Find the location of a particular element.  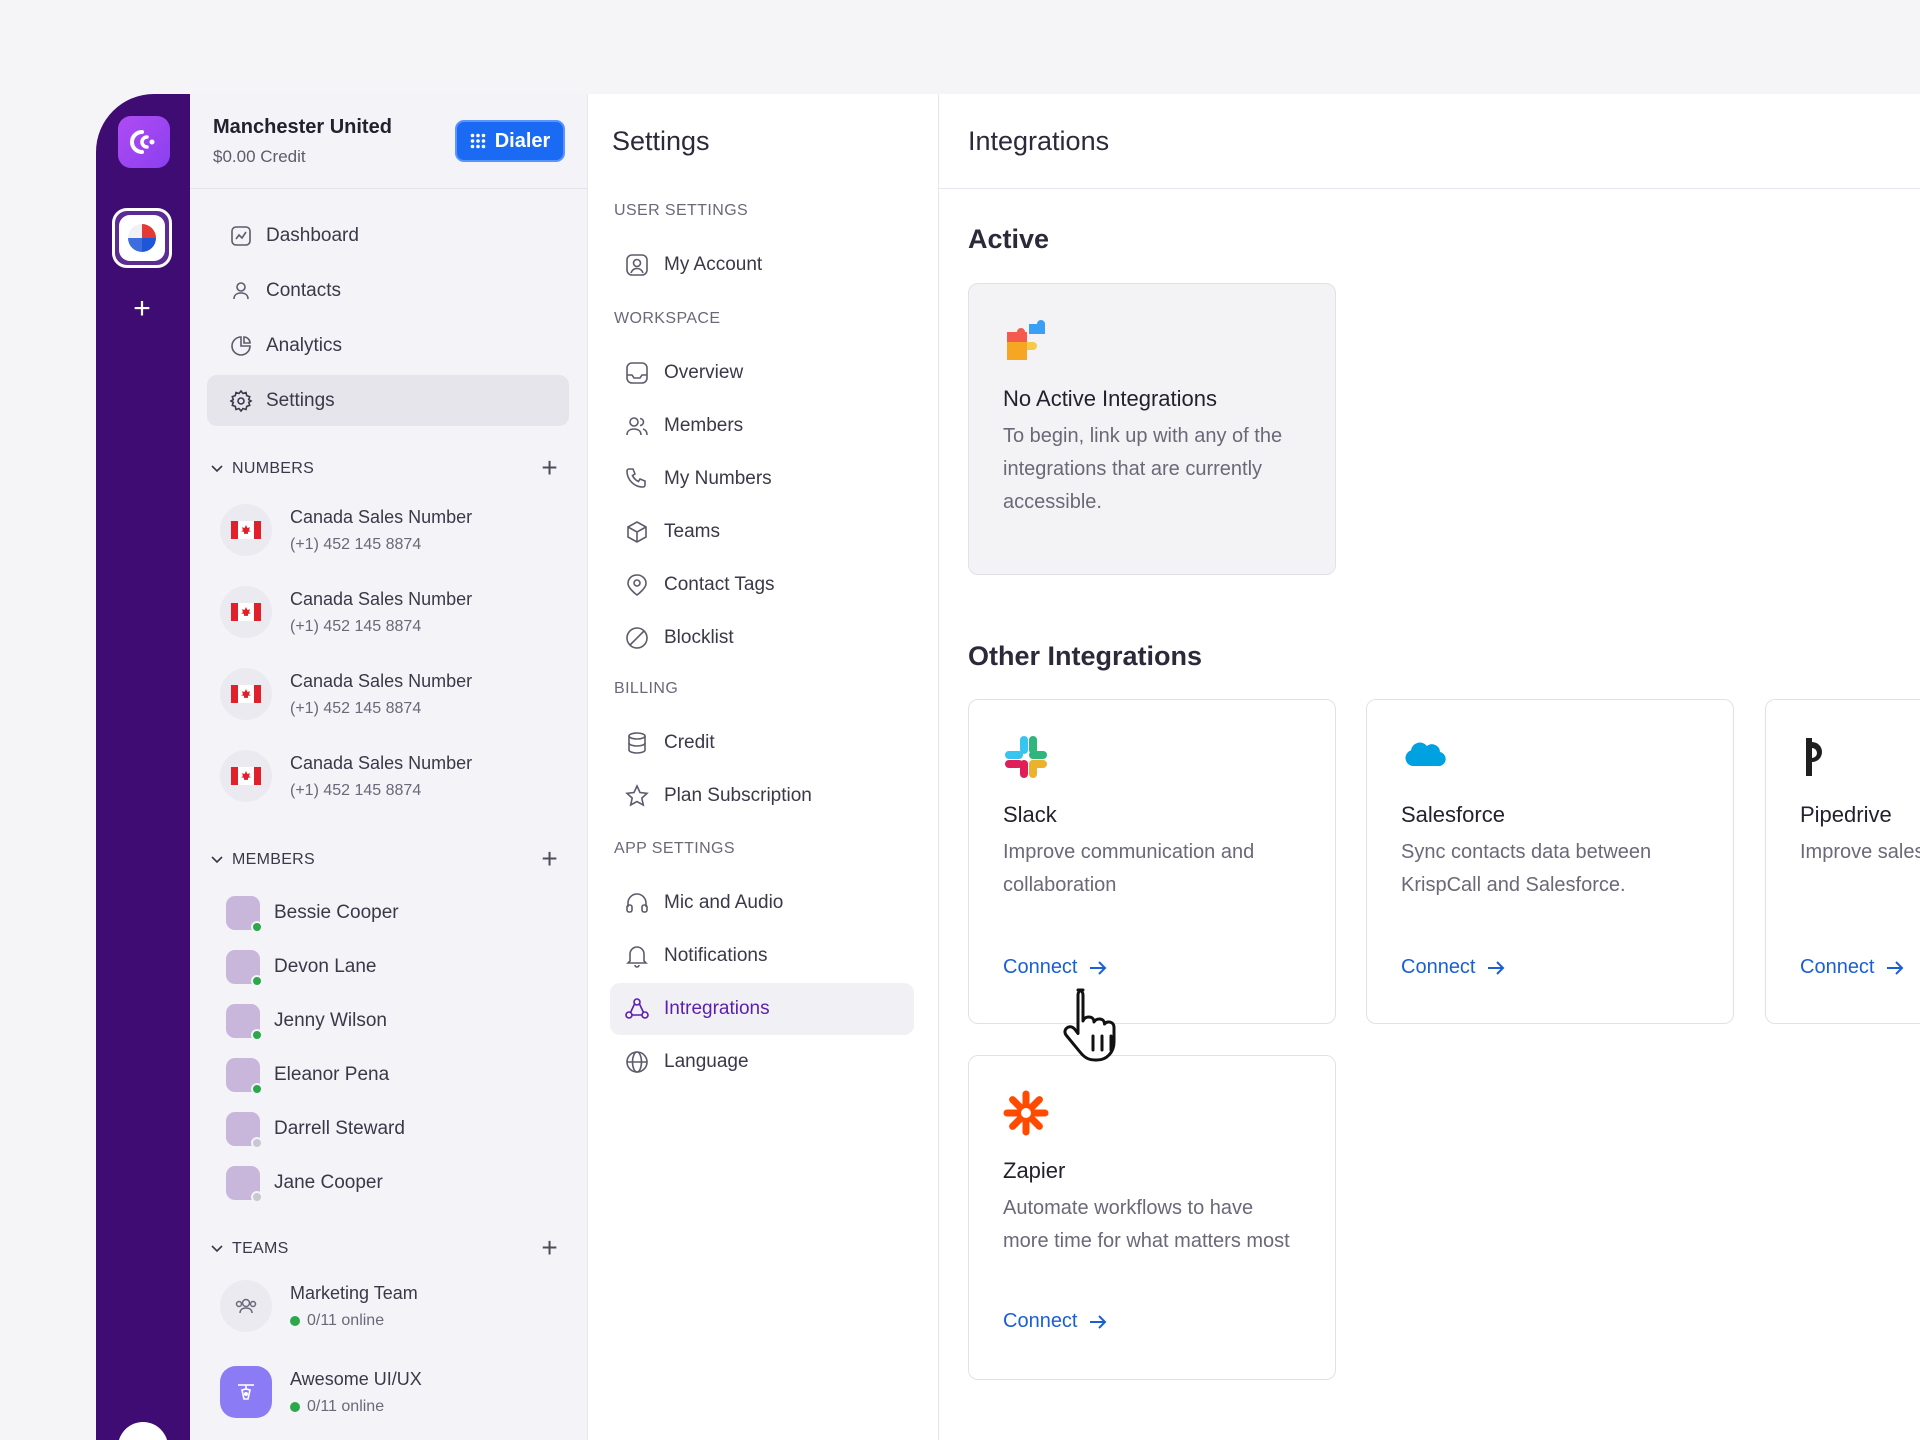

nav-settings: Settings is located at coordinates (388, 400).